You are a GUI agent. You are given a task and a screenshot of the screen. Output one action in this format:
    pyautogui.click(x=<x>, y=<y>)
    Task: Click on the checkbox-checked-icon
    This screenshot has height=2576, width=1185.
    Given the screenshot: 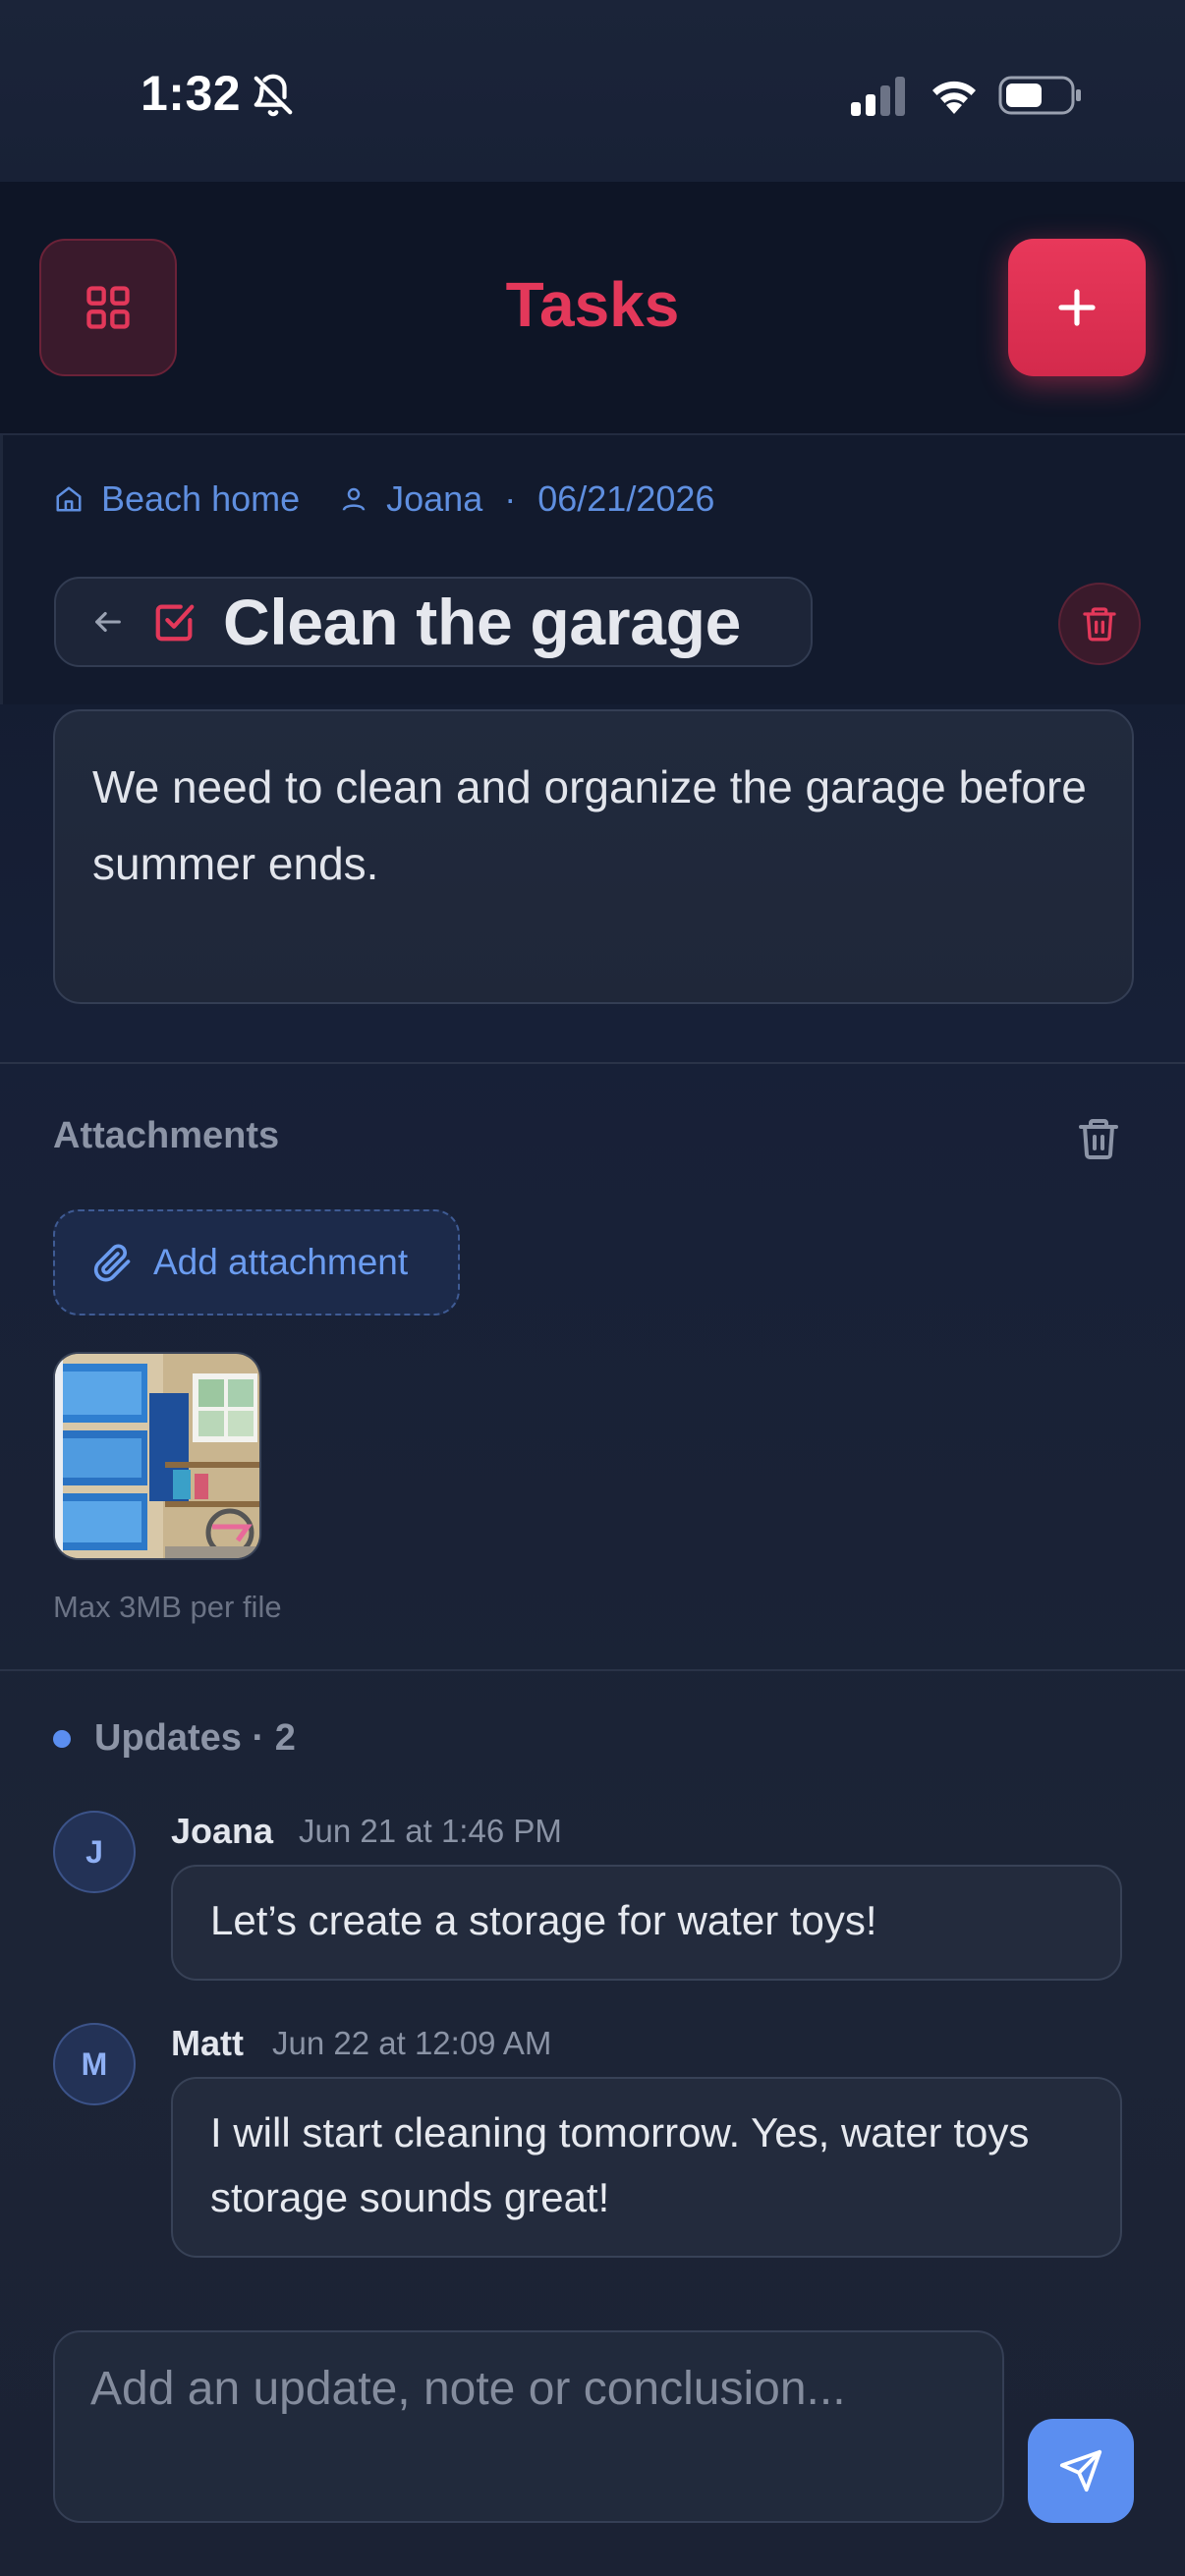 What is the action you would take?
    pyautogui.click(x=175, y=621)
    